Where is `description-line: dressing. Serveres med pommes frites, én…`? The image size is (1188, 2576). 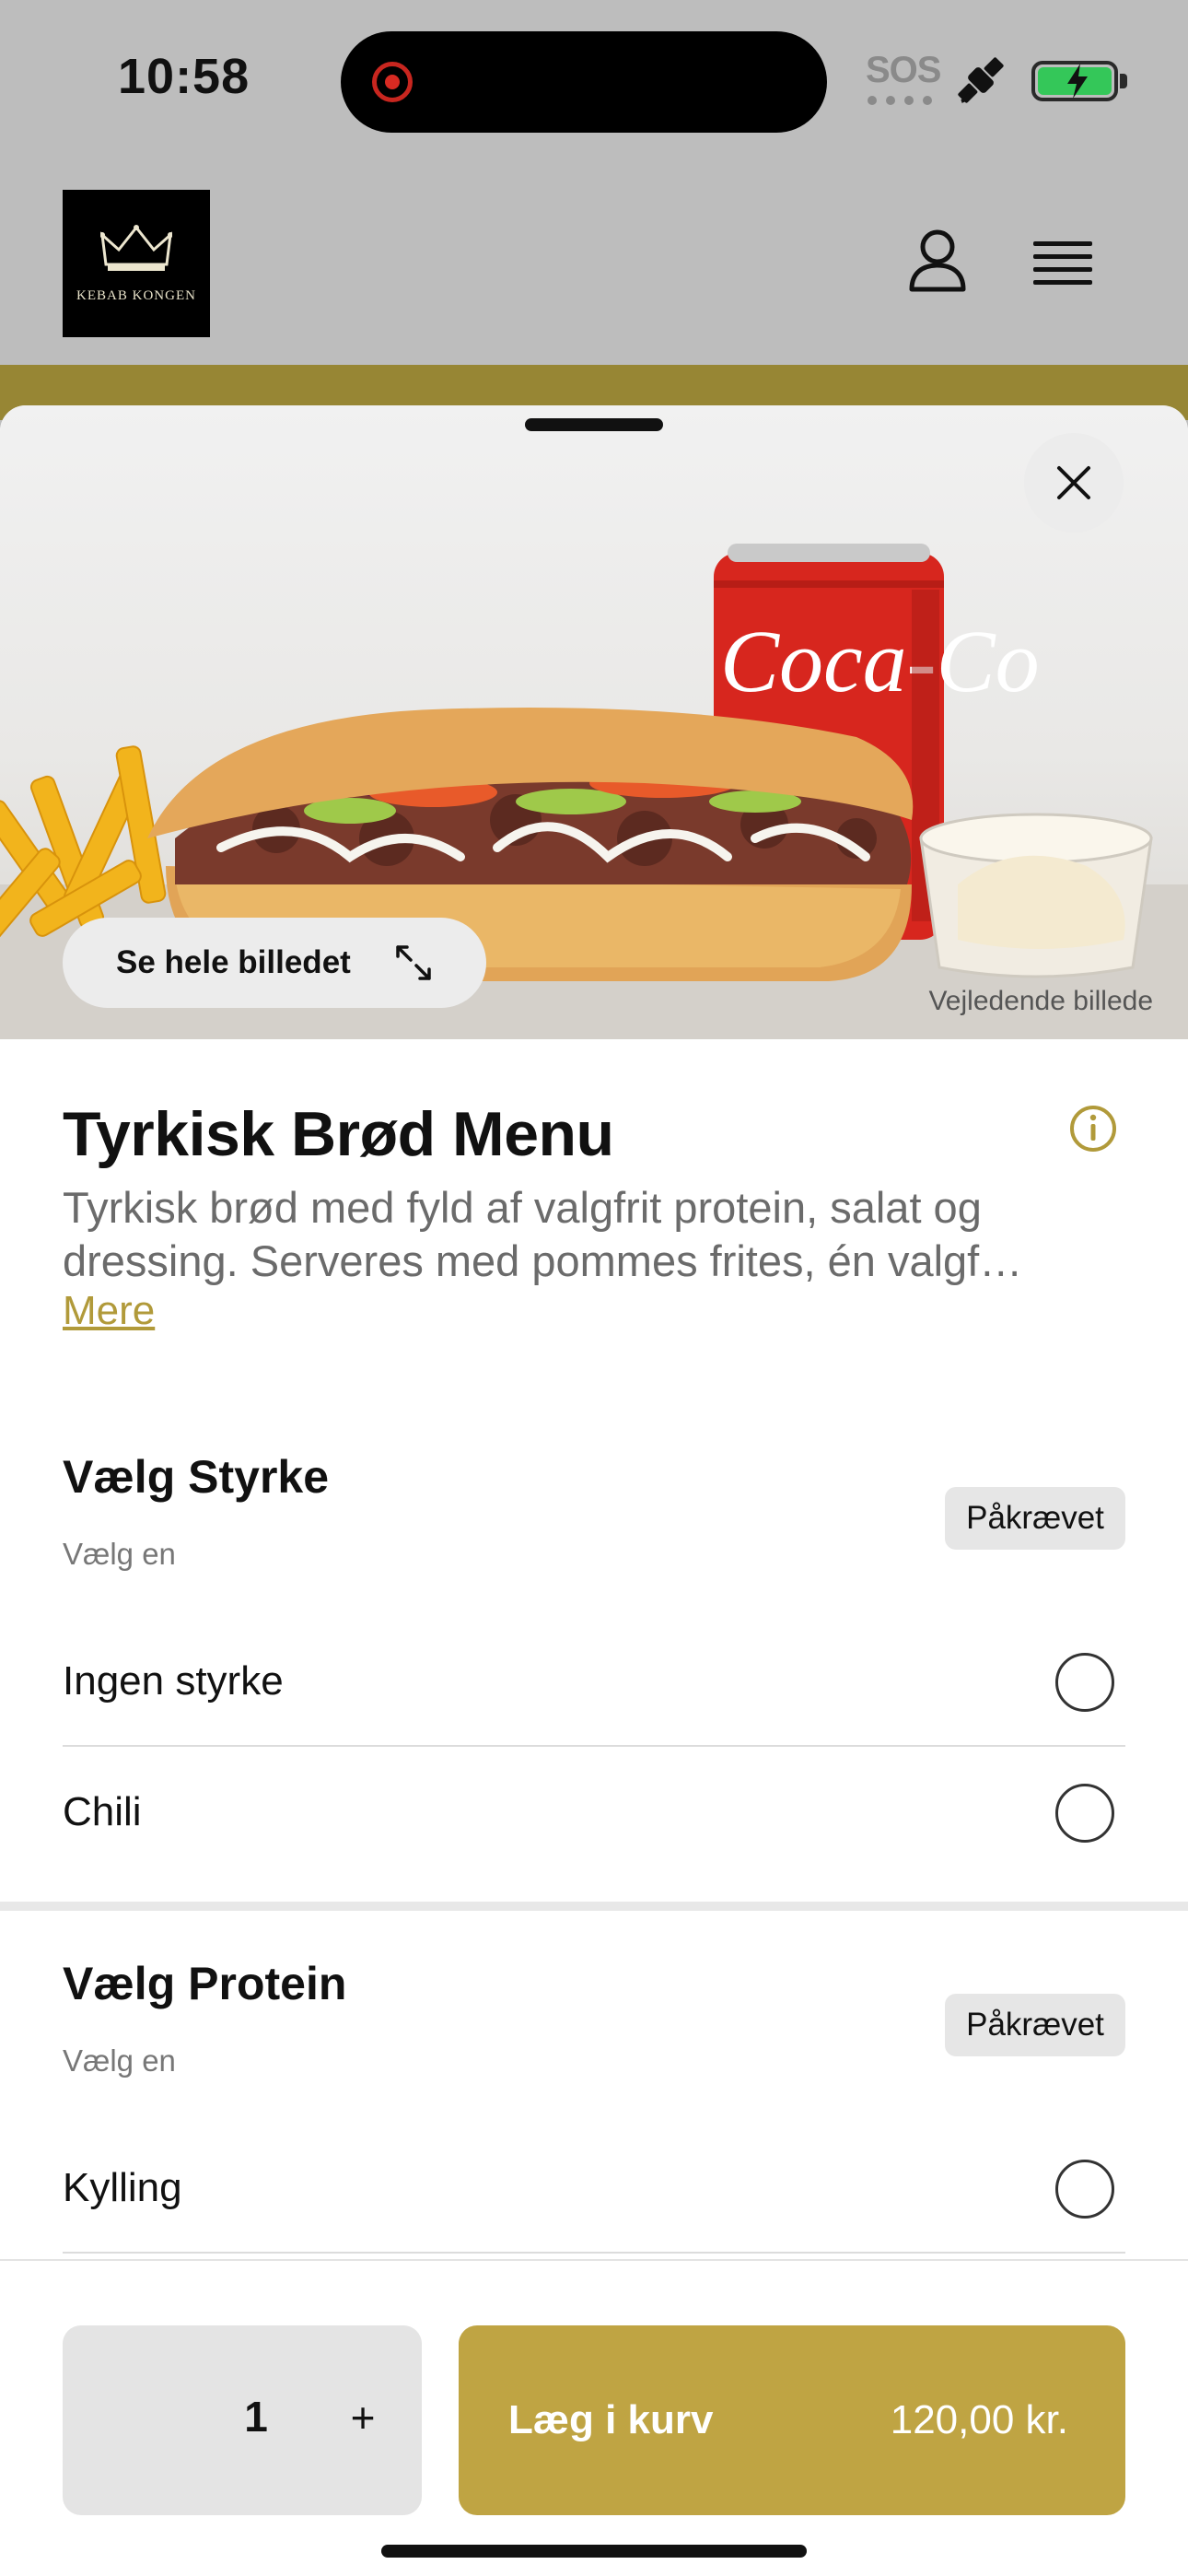 description-line: dressing. Serveres med pommes frites, én… is located at coordinates (543, 1260).